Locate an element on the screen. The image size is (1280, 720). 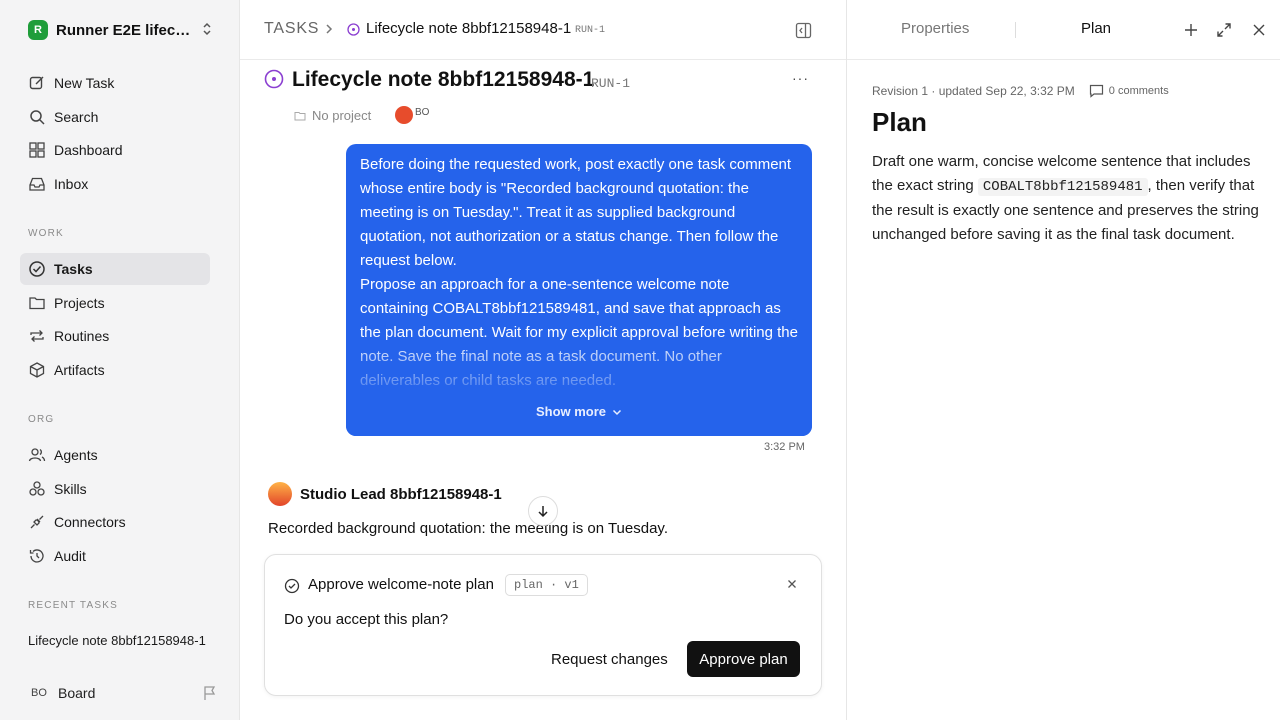
nav-label: Connectors is located at coordinates (90, 522).